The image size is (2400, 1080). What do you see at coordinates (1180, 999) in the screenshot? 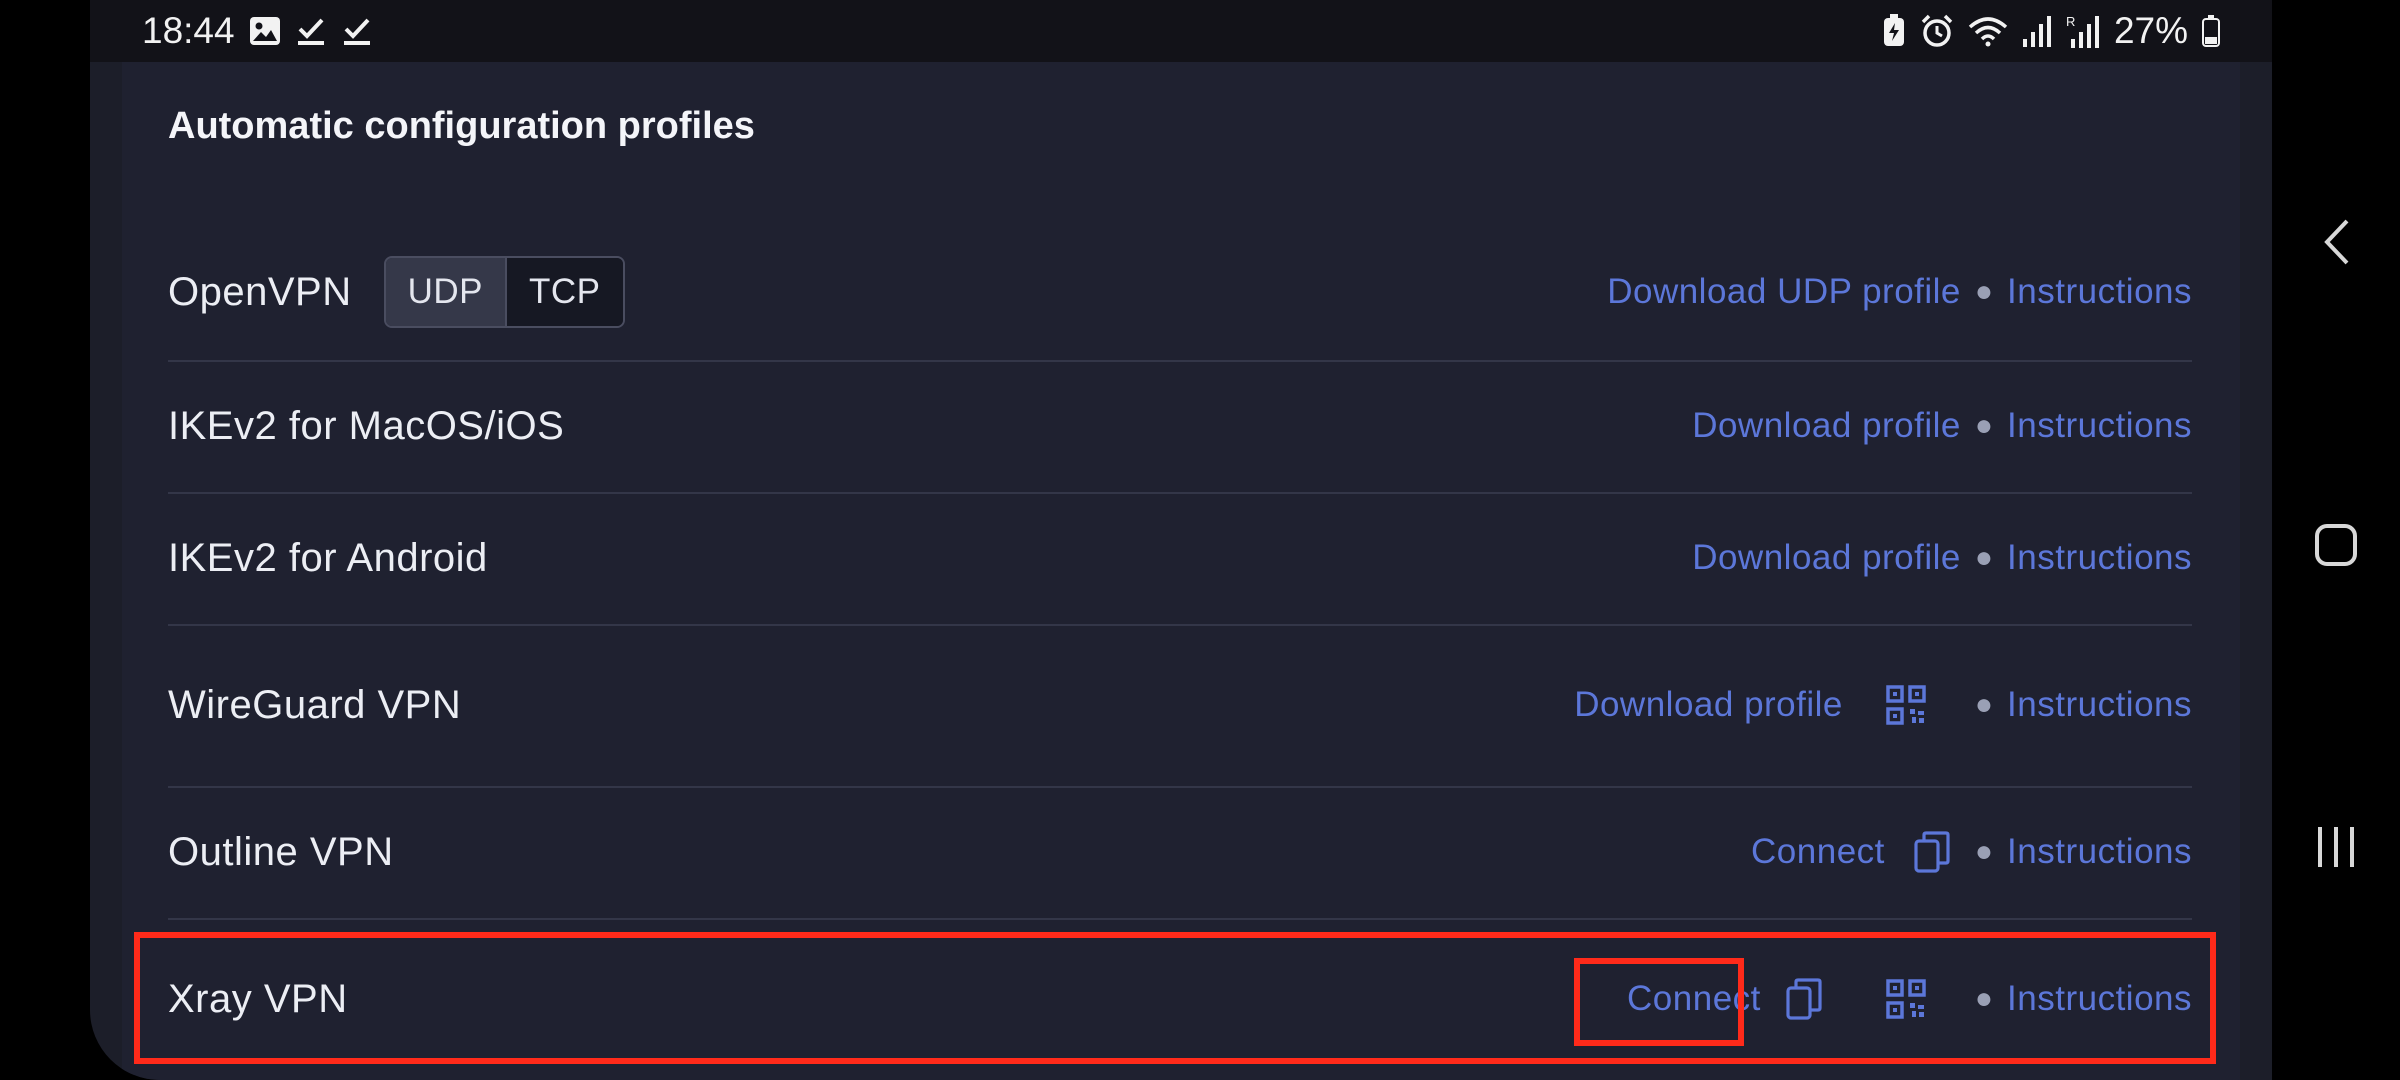
I see `profile-row-xray: Xray VPN Connect ● Instructions` at bounding box center [1180, 999].